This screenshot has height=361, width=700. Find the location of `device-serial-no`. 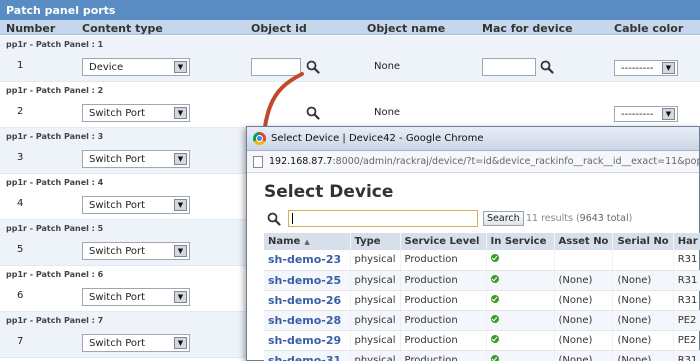

device-serial-no is located at coordinates (643, 260).